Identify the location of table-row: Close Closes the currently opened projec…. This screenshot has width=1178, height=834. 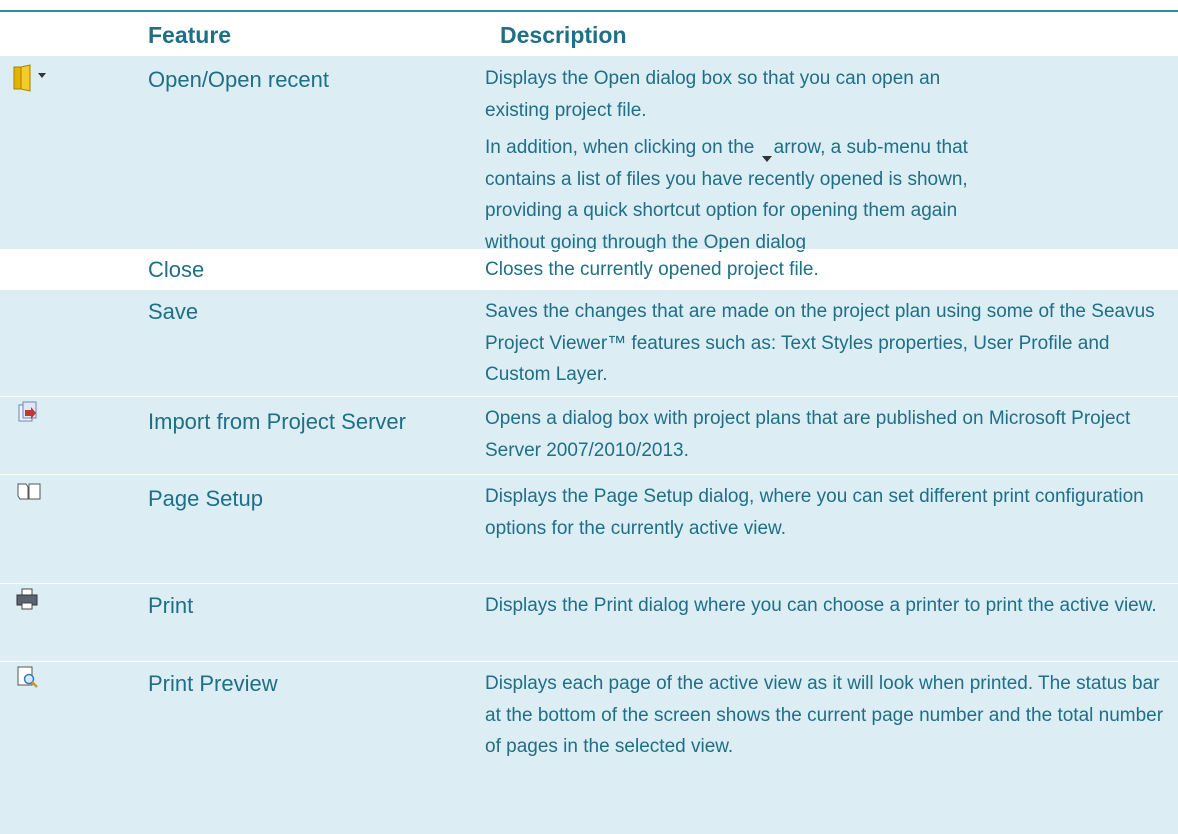
(589, 270).